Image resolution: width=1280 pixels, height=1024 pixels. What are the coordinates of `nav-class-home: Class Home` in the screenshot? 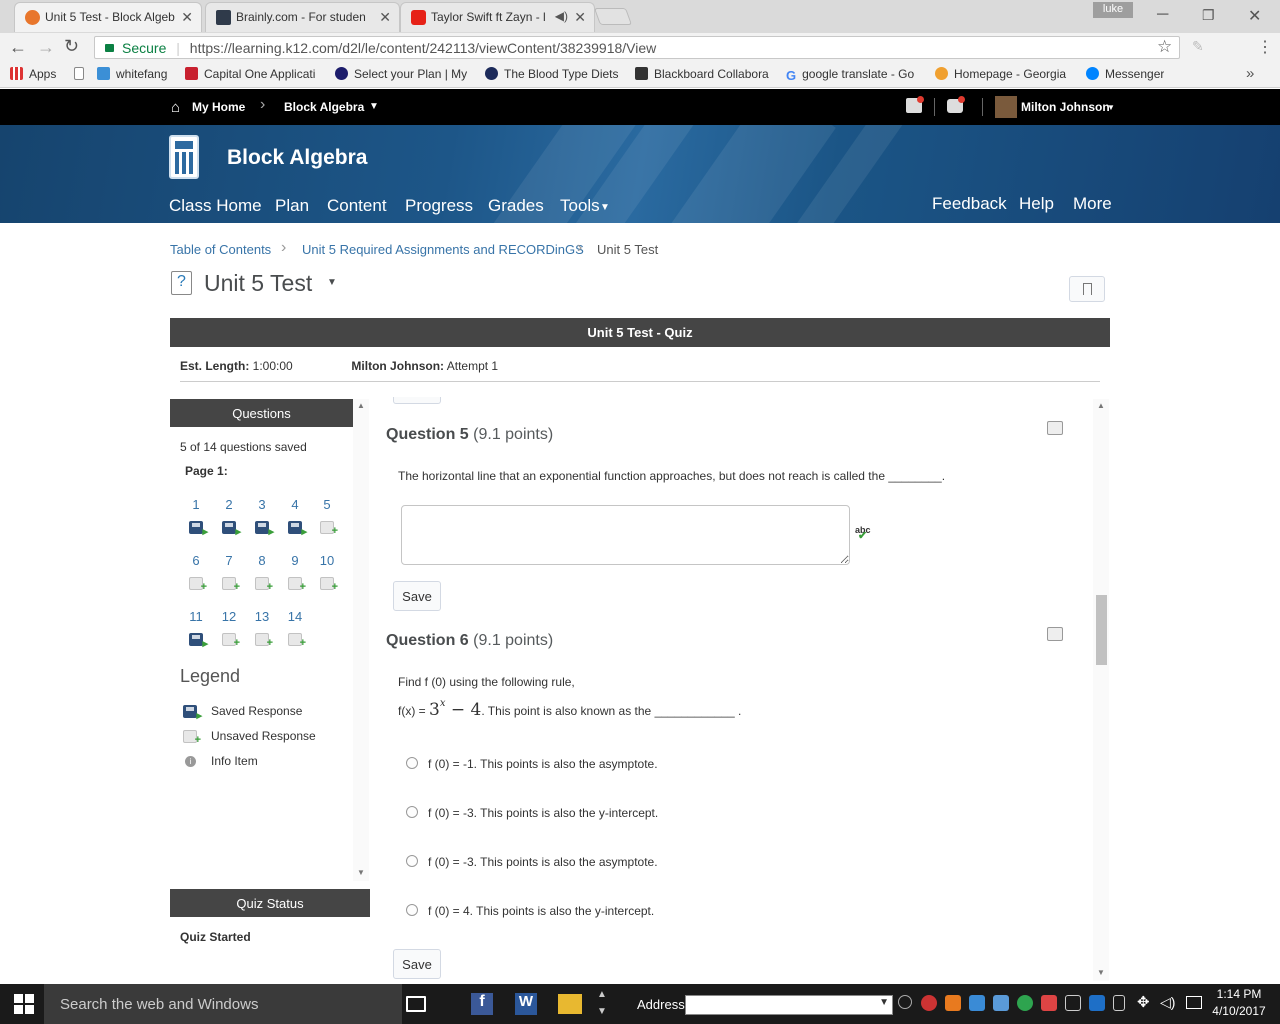 It's located at (215, 206).